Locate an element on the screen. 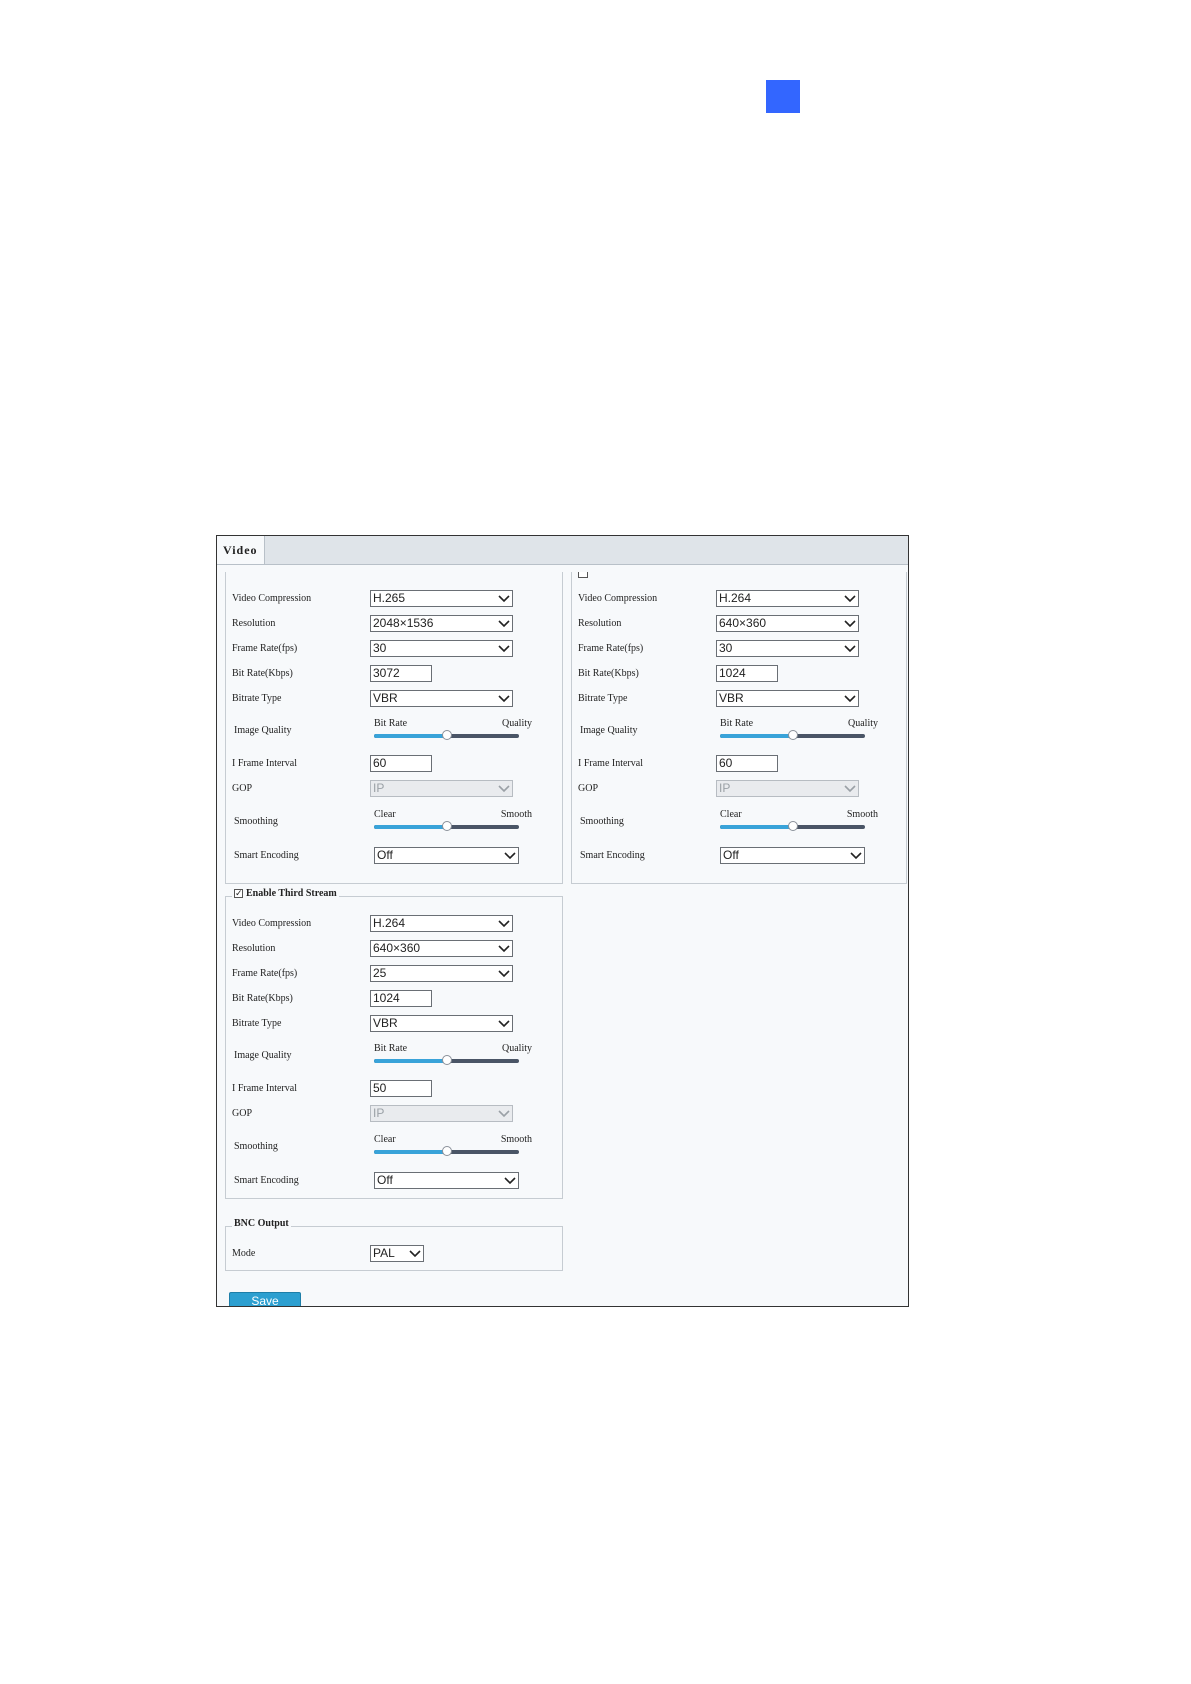  i-frame-interval-input: 50 is located at coordinates (401, 1088).